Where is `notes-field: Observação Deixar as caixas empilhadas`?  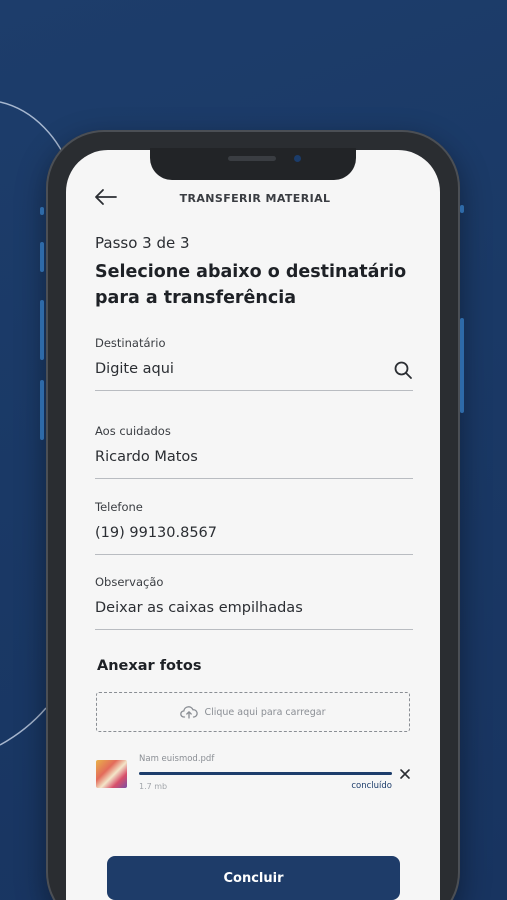
notes-field: Observação Deixar as caixas empilhadas is located at coordinates (254, 602).